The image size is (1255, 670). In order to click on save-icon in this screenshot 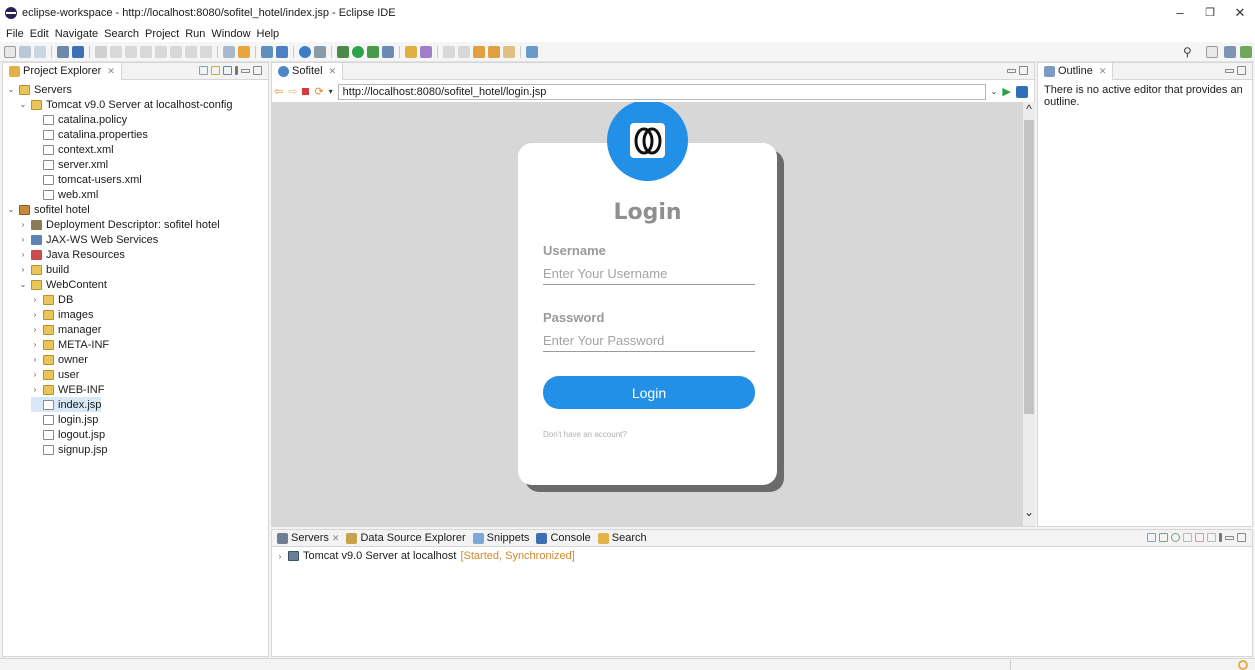, I will do `click(25, 51)`.